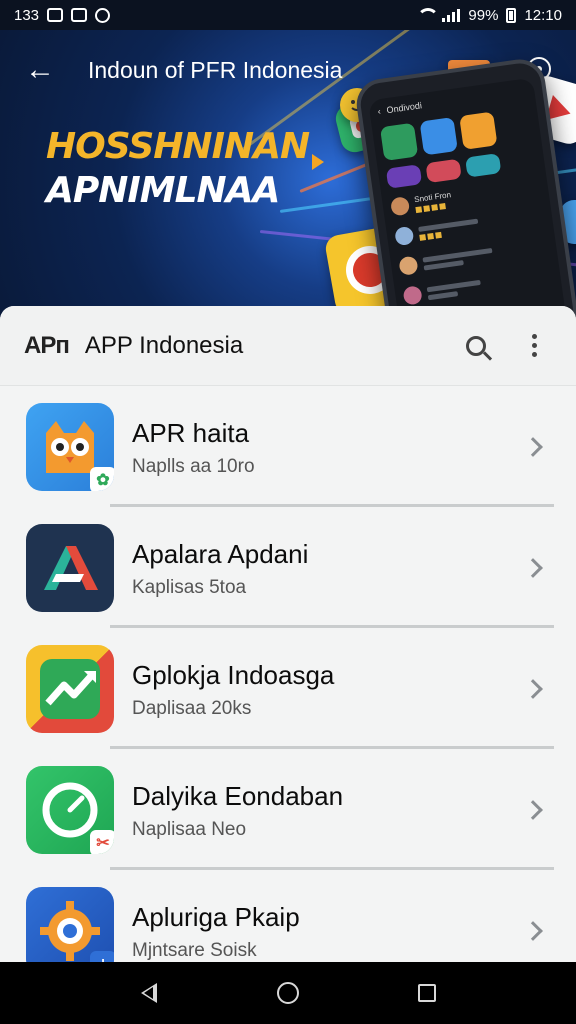 The image size is (576, 1024). I want to click on hero-headline: HOSSHNINAN APNIMLNAA, so click(178, 169).